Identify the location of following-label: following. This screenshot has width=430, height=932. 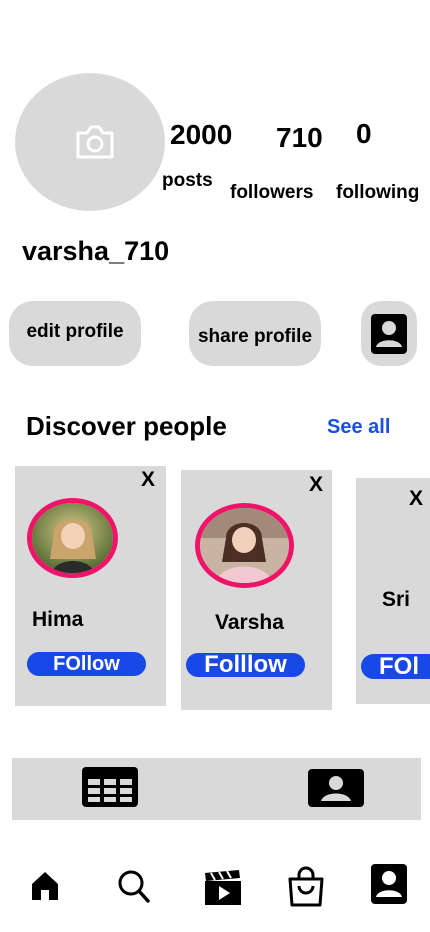
(377, 192).